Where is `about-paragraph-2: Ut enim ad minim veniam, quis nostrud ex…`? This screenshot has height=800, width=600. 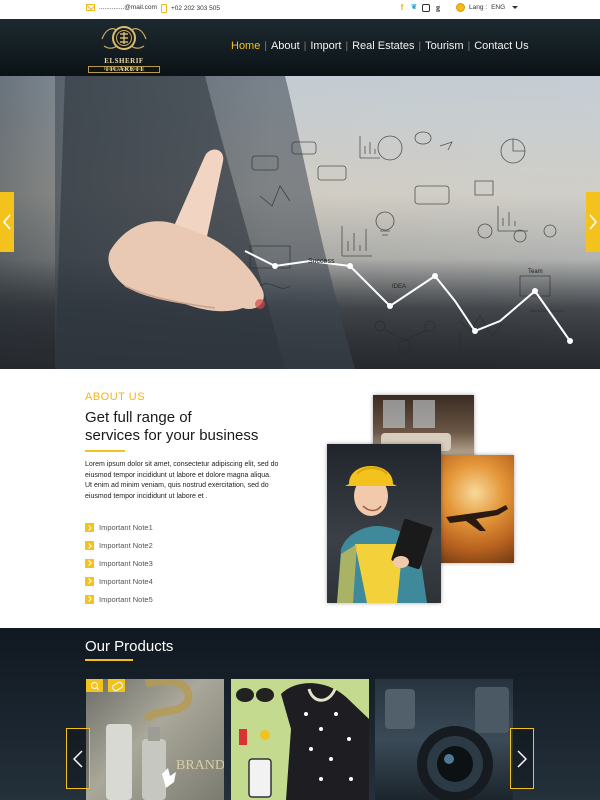
about-paragraph-2: Ut enim ad minim veniam, quis nostrud ex… is located at coordinates (177, 491).